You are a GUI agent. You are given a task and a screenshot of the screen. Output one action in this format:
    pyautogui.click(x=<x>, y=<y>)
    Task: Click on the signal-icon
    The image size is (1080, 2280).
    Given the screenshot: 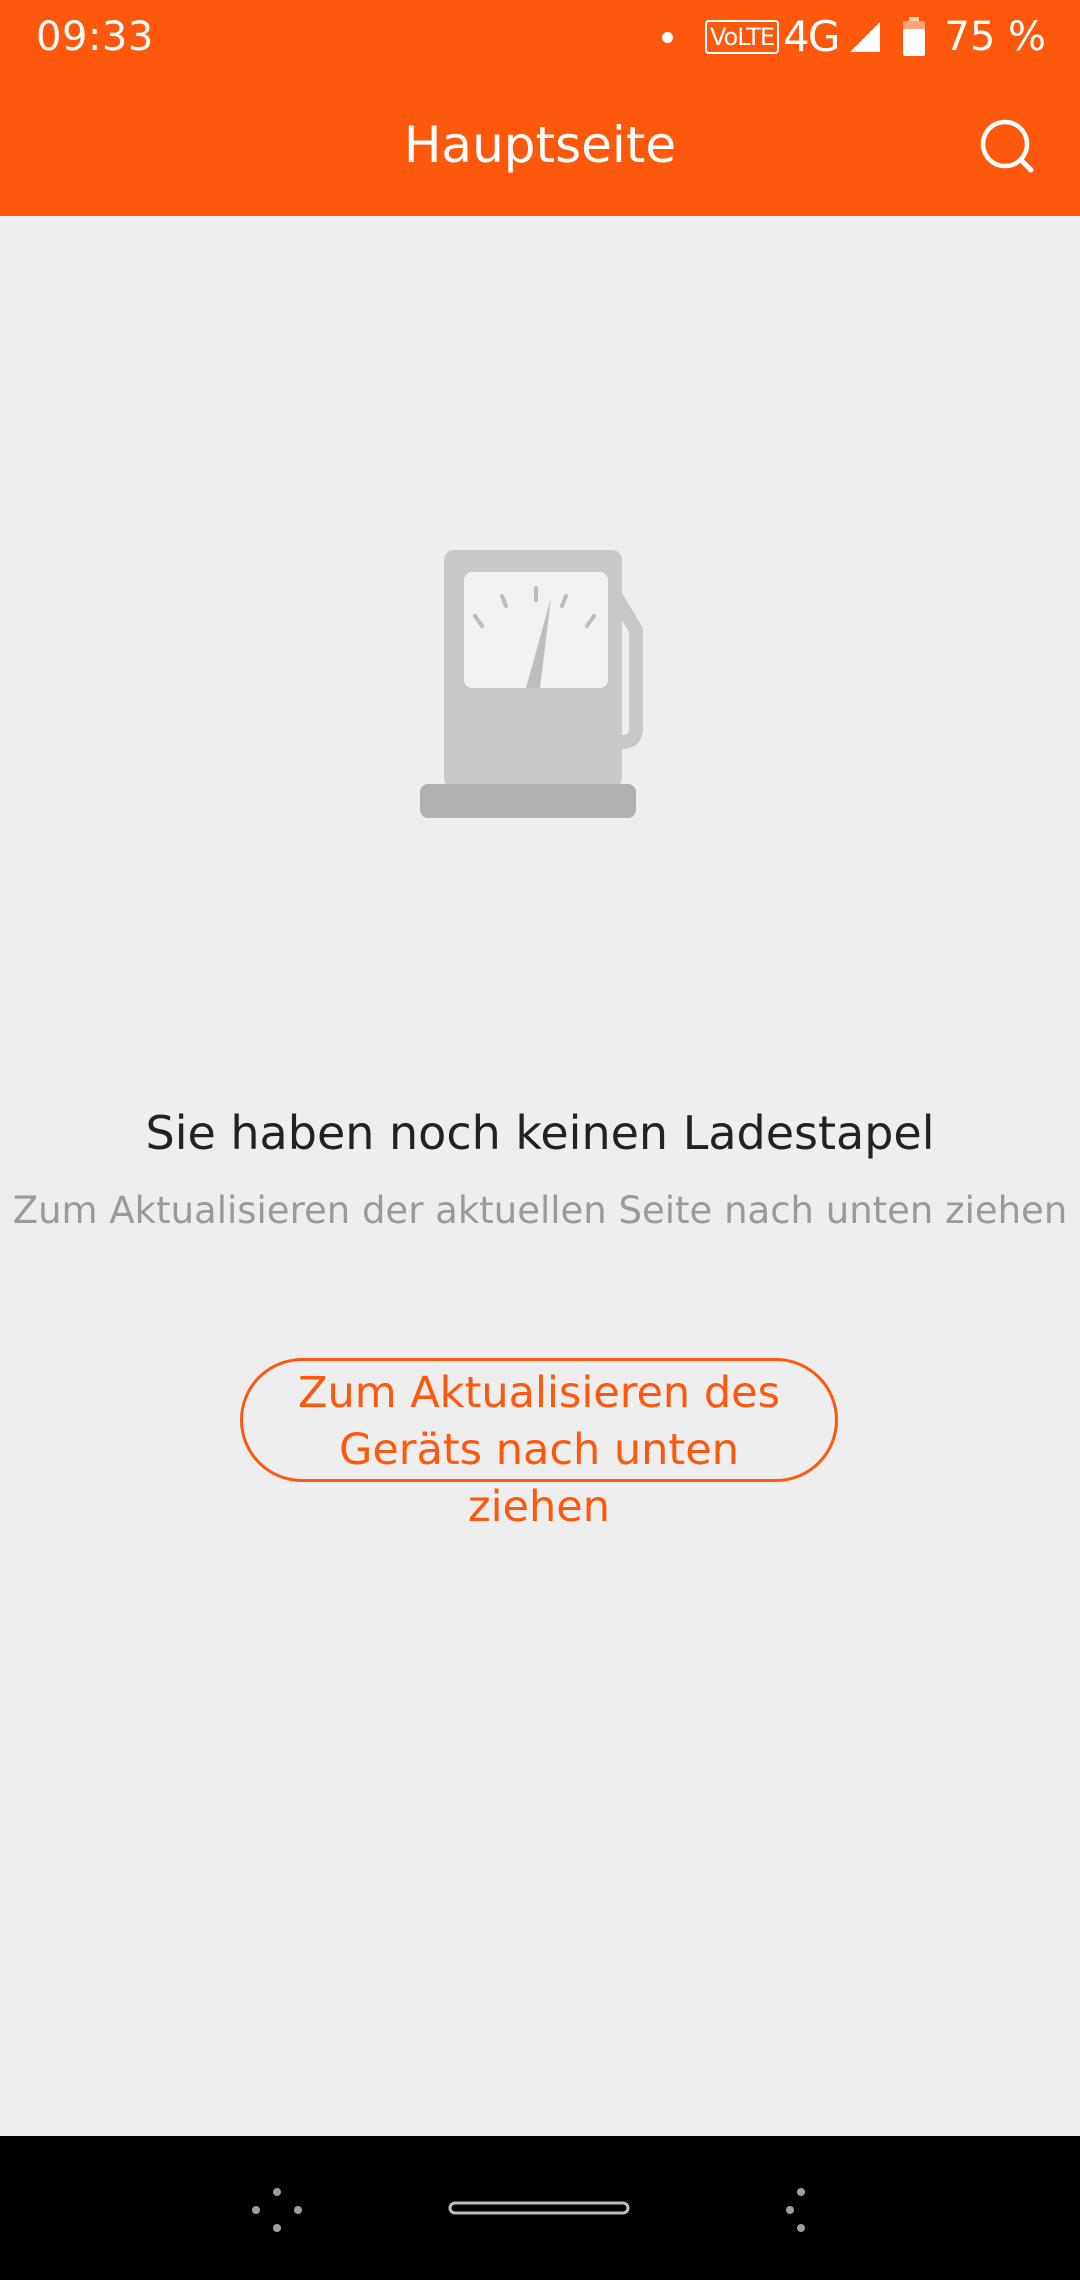 What is the action you would take?
    pyautogui.click(x=865, y=37)
    